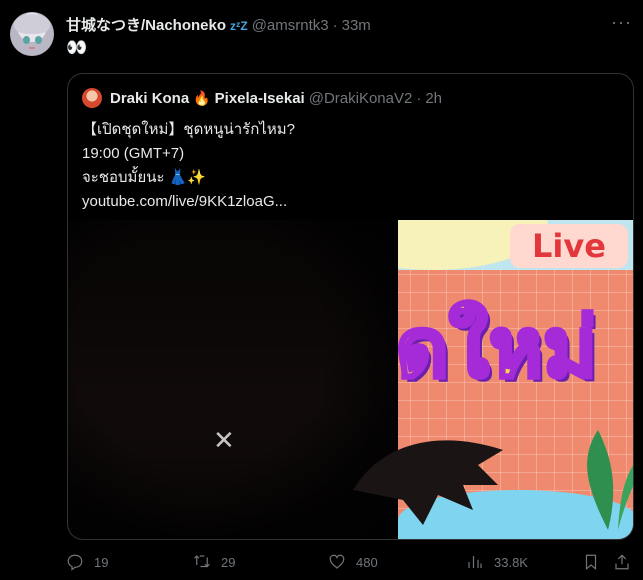 This screenshot has height=580, width=643. What do you see at coordinates (146, 24) in the screenshot?
I see `author-name: 甘城なつき/Nachoneko` at bounding box center [146, 24].